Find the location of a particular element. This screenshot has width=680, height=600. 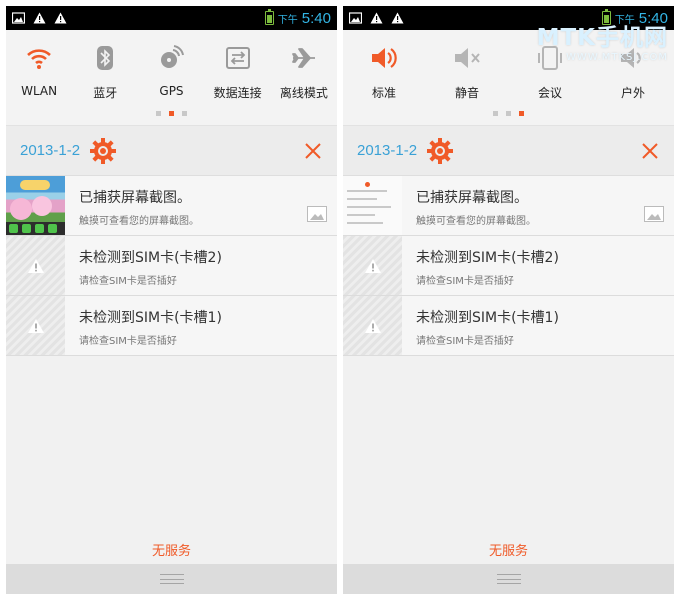

toggle-label: 标准 is located at coordinates (383, 93).